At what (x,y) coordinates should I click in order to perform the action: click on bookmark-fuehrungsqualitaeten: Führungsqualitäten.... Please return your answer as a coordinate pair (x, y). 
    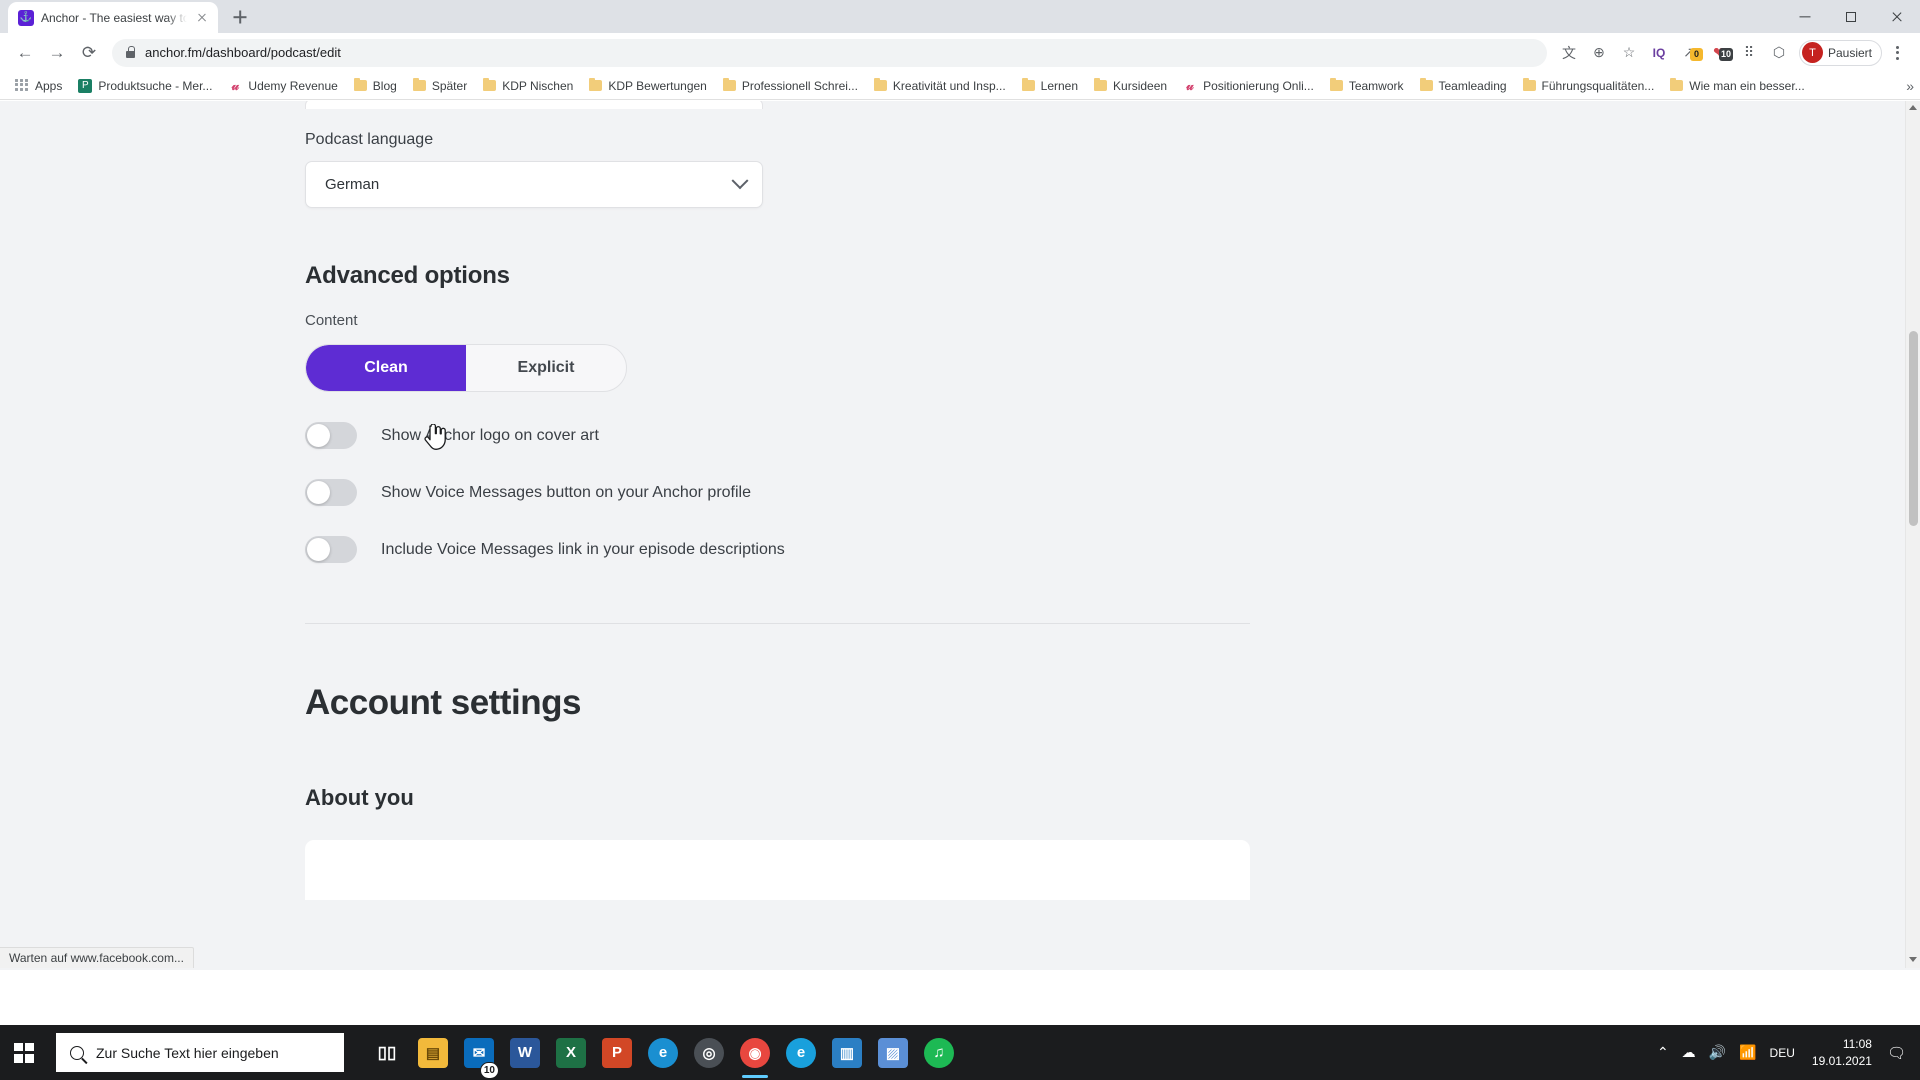
    Looking at the image, I should click on (1589, 86).